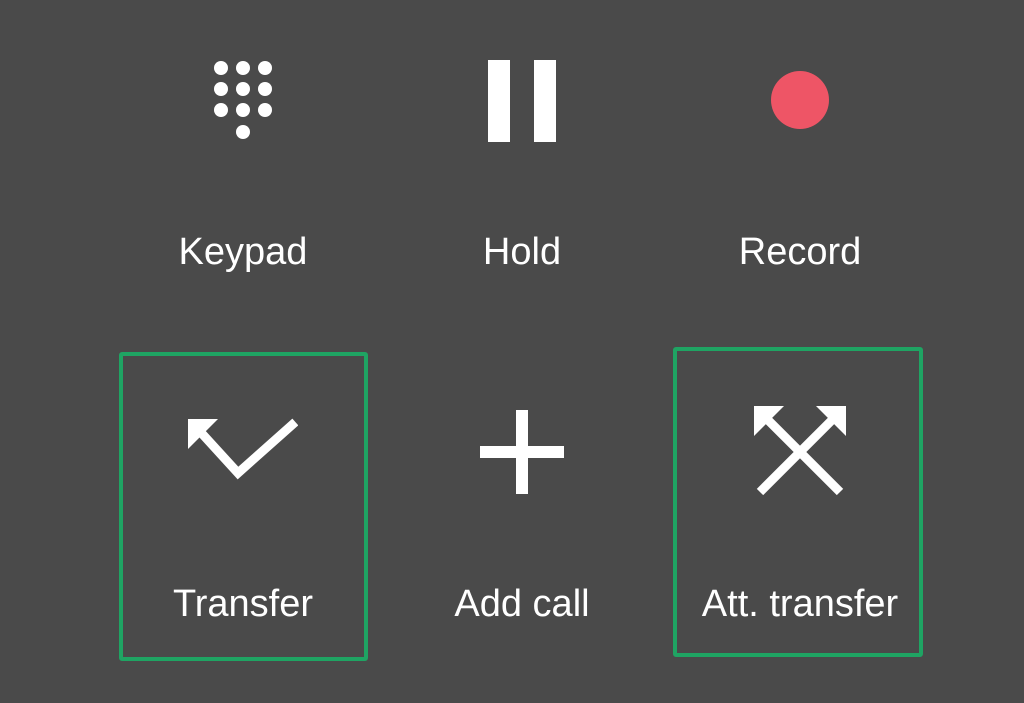 The height and width of the screenshot is (703, 1024). I want to click on att-transfer-label: Att. transfer, so click(800, 604).